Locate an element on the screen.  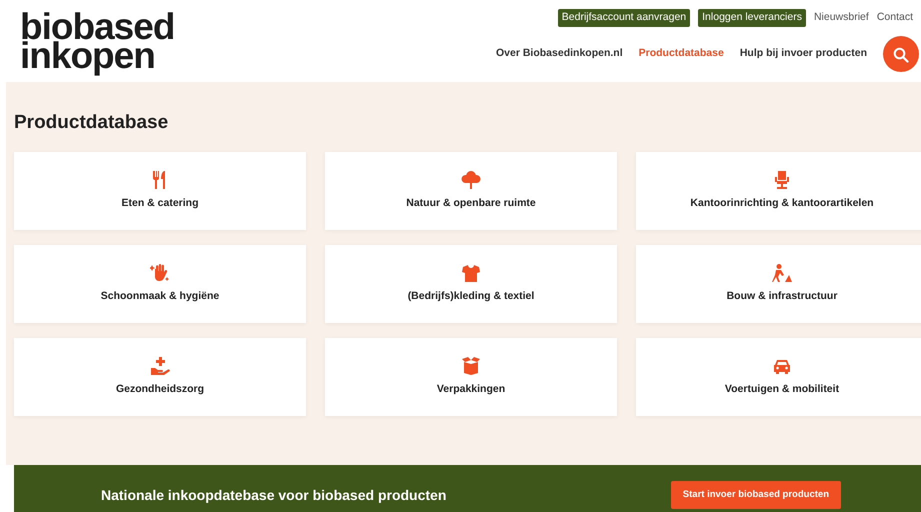
header-link: Nieuwsbrief is located at coordinates (841, 18).